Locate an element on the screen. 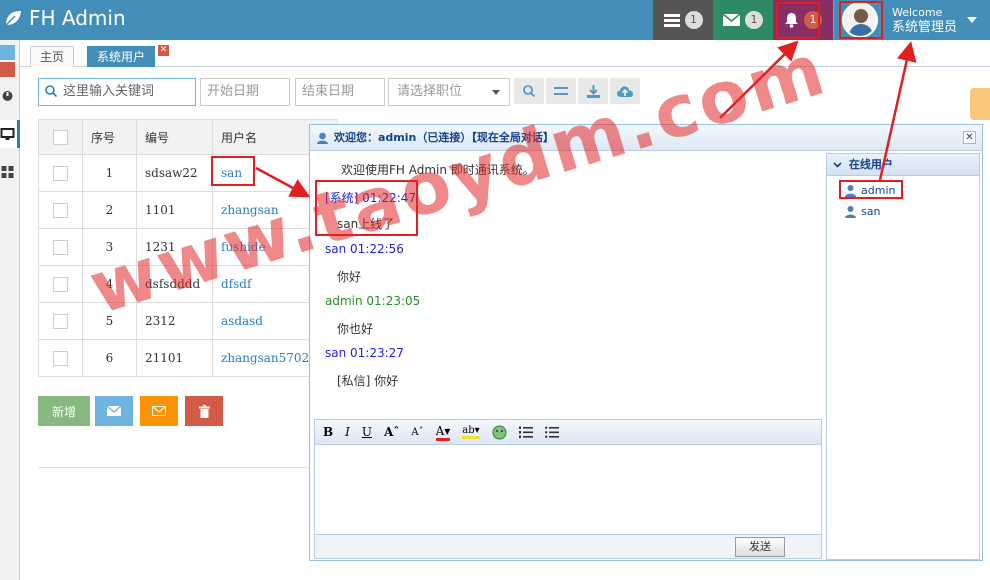  grid-icon is located at coordinates (7, 172).